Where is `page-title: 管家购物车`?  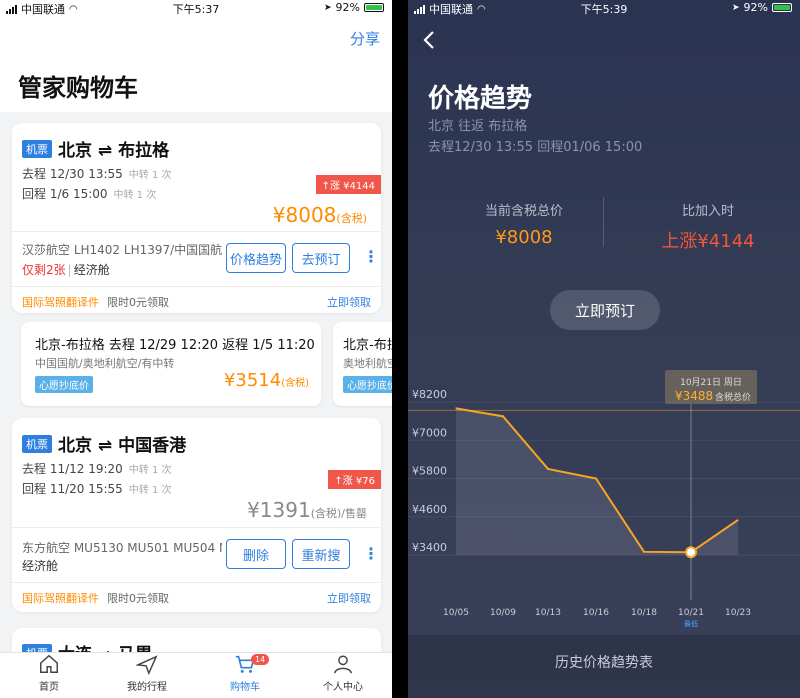 page-title: 管家购物车 is located at coordinates (78, 88).